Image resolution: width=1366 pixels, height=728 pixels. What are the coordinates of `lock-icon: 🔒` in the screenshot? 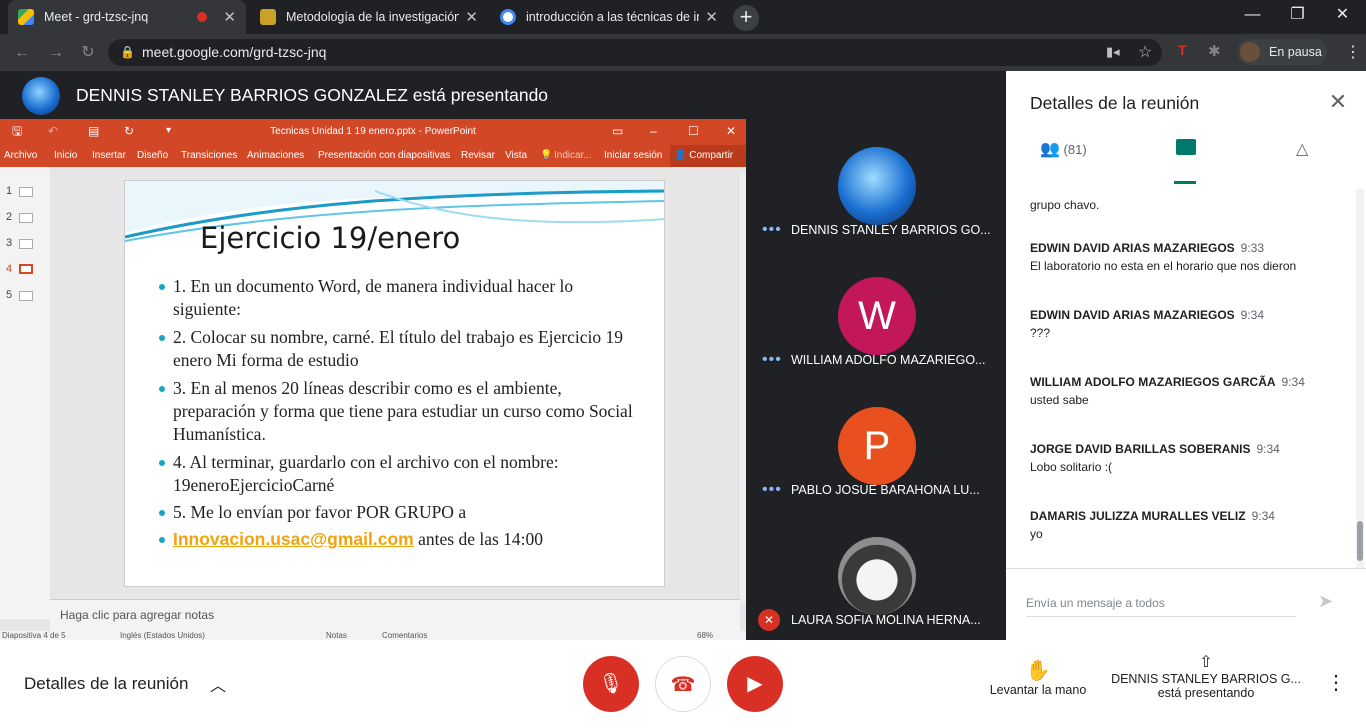 It's located at (127, 52).